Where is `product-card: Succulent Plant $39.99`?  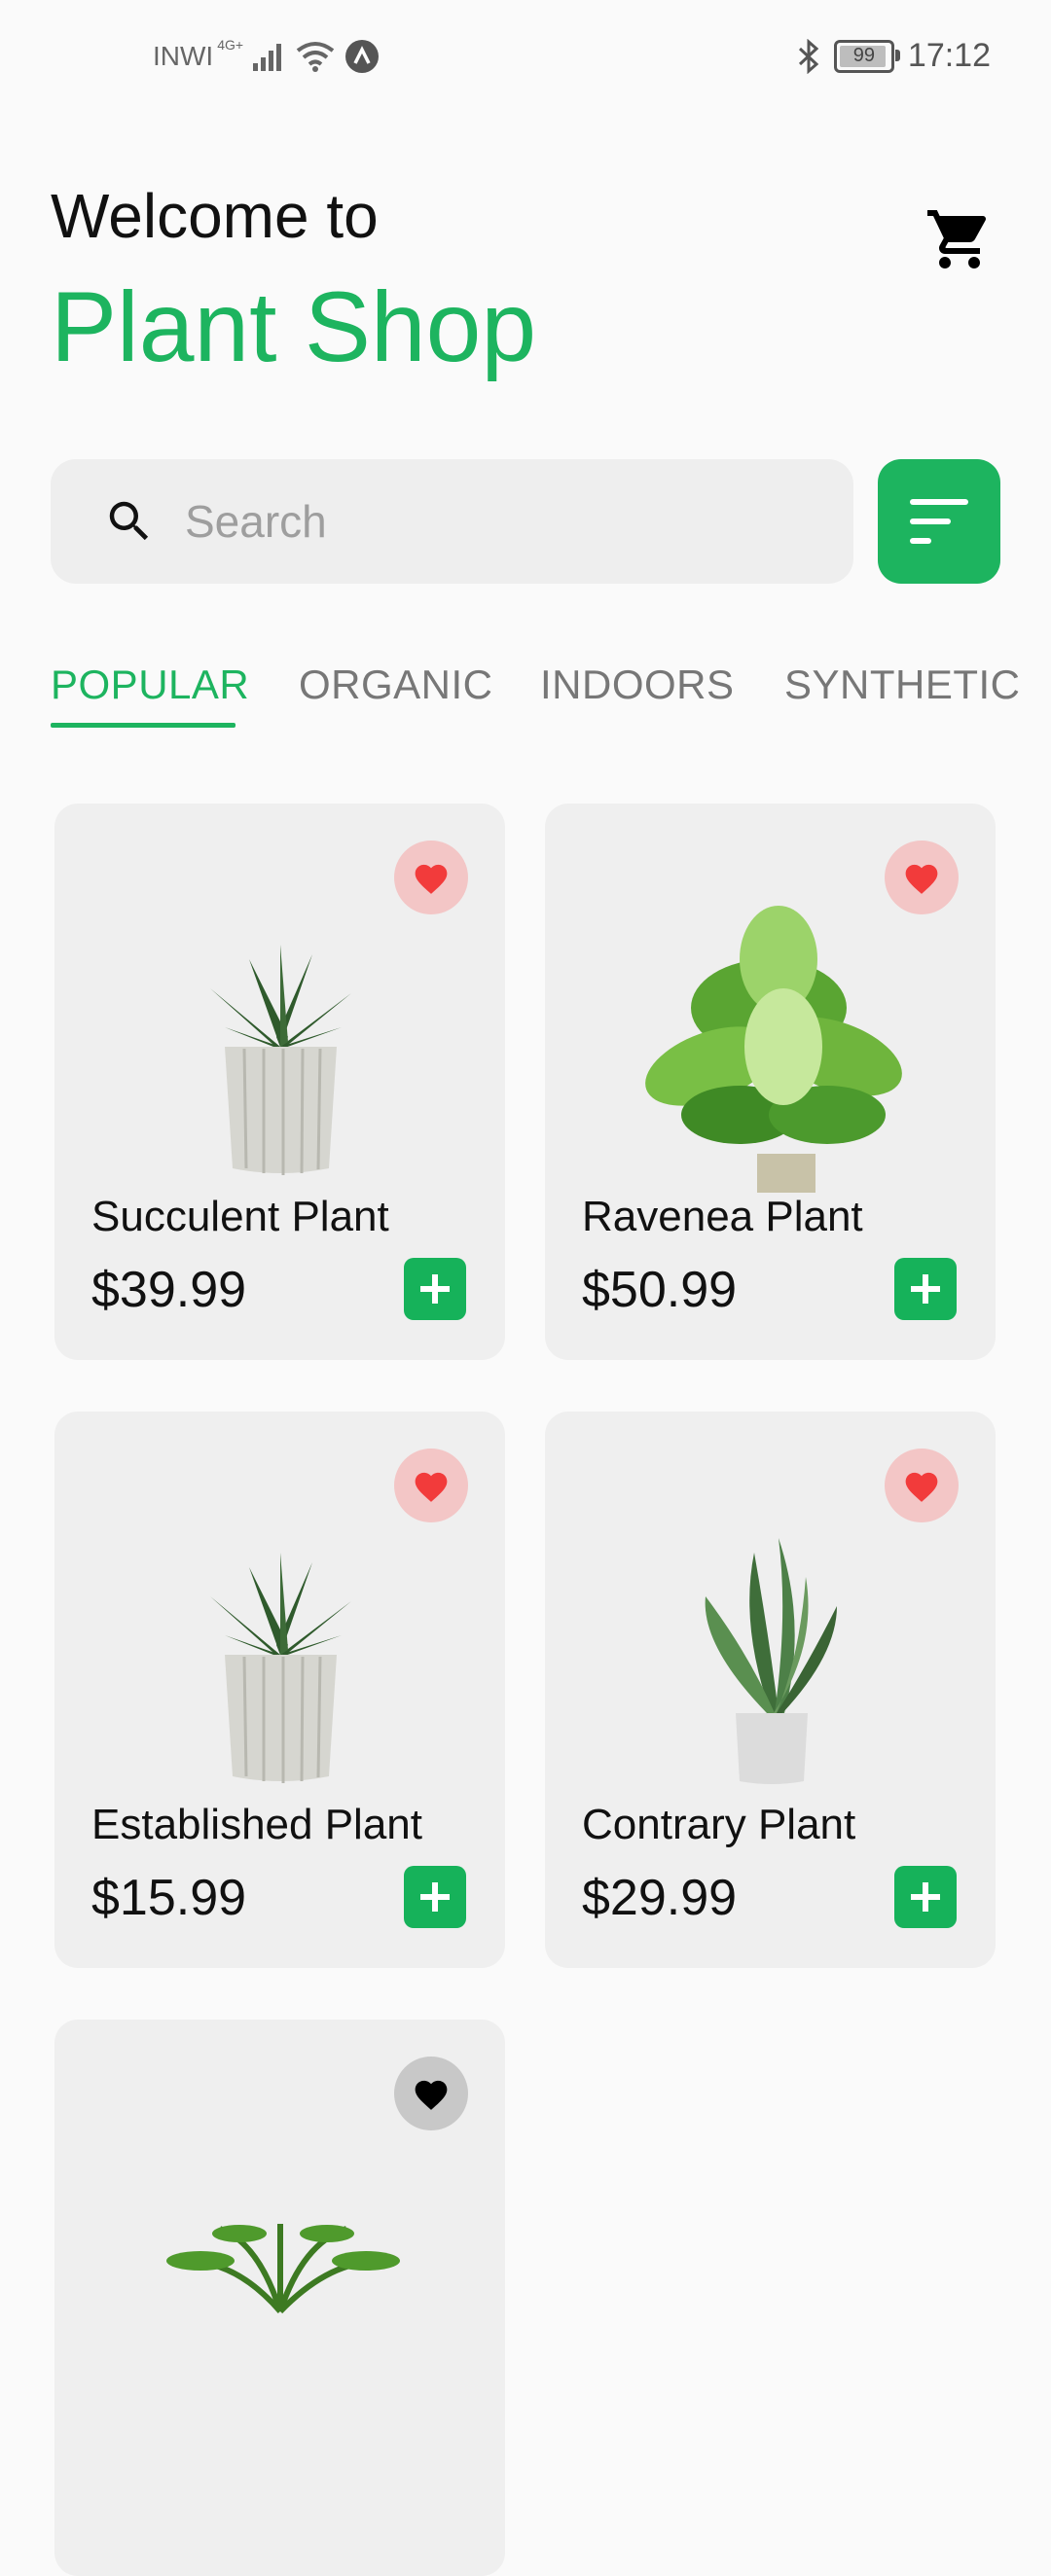 product-card: Succulent Plant $39.99 is located at coordinates (279, 1082).